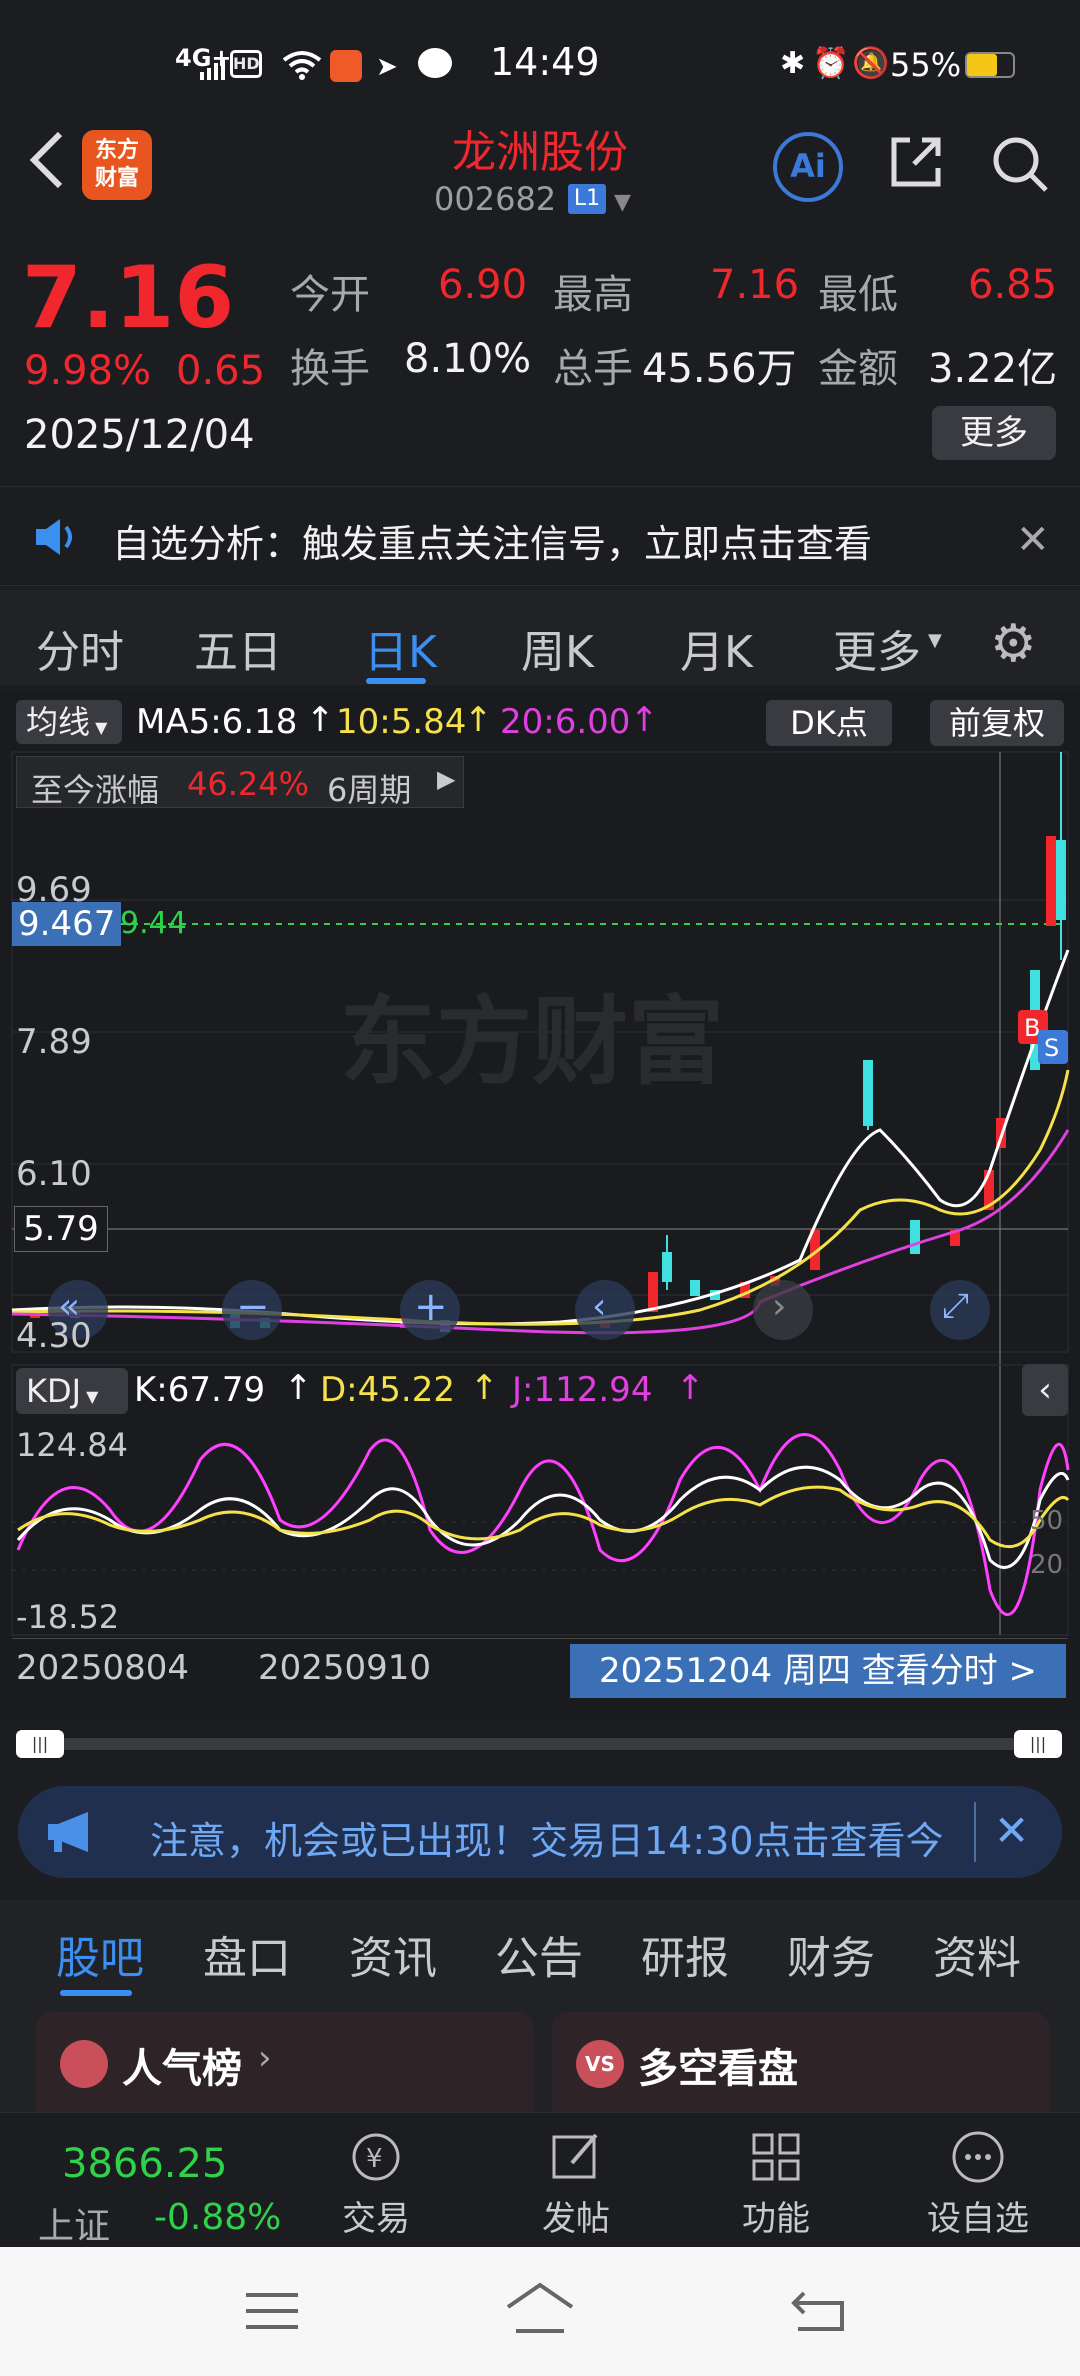 This screenshot has height=2376, width=1080. I want to click on scroll-left-icon: ‹, so click(599, 1306).